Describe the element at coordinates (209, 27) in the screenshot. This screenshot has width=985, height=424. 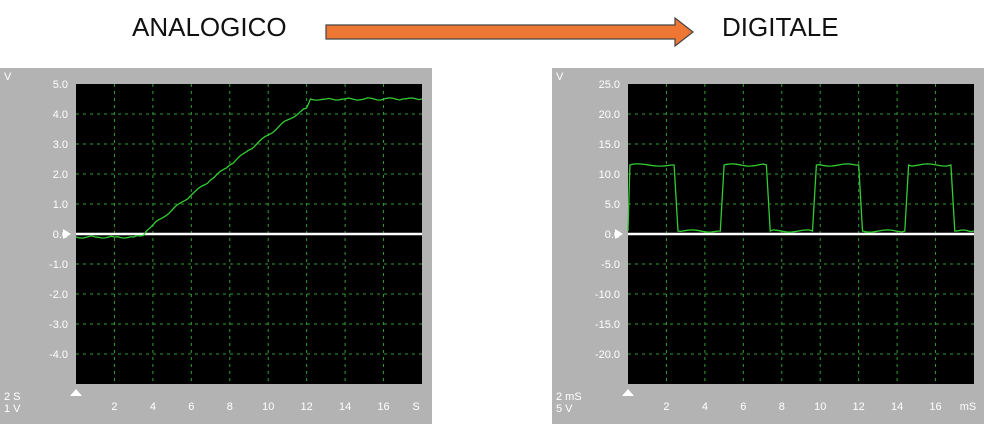
I see `analog-title: ANALOGICO` at that location.